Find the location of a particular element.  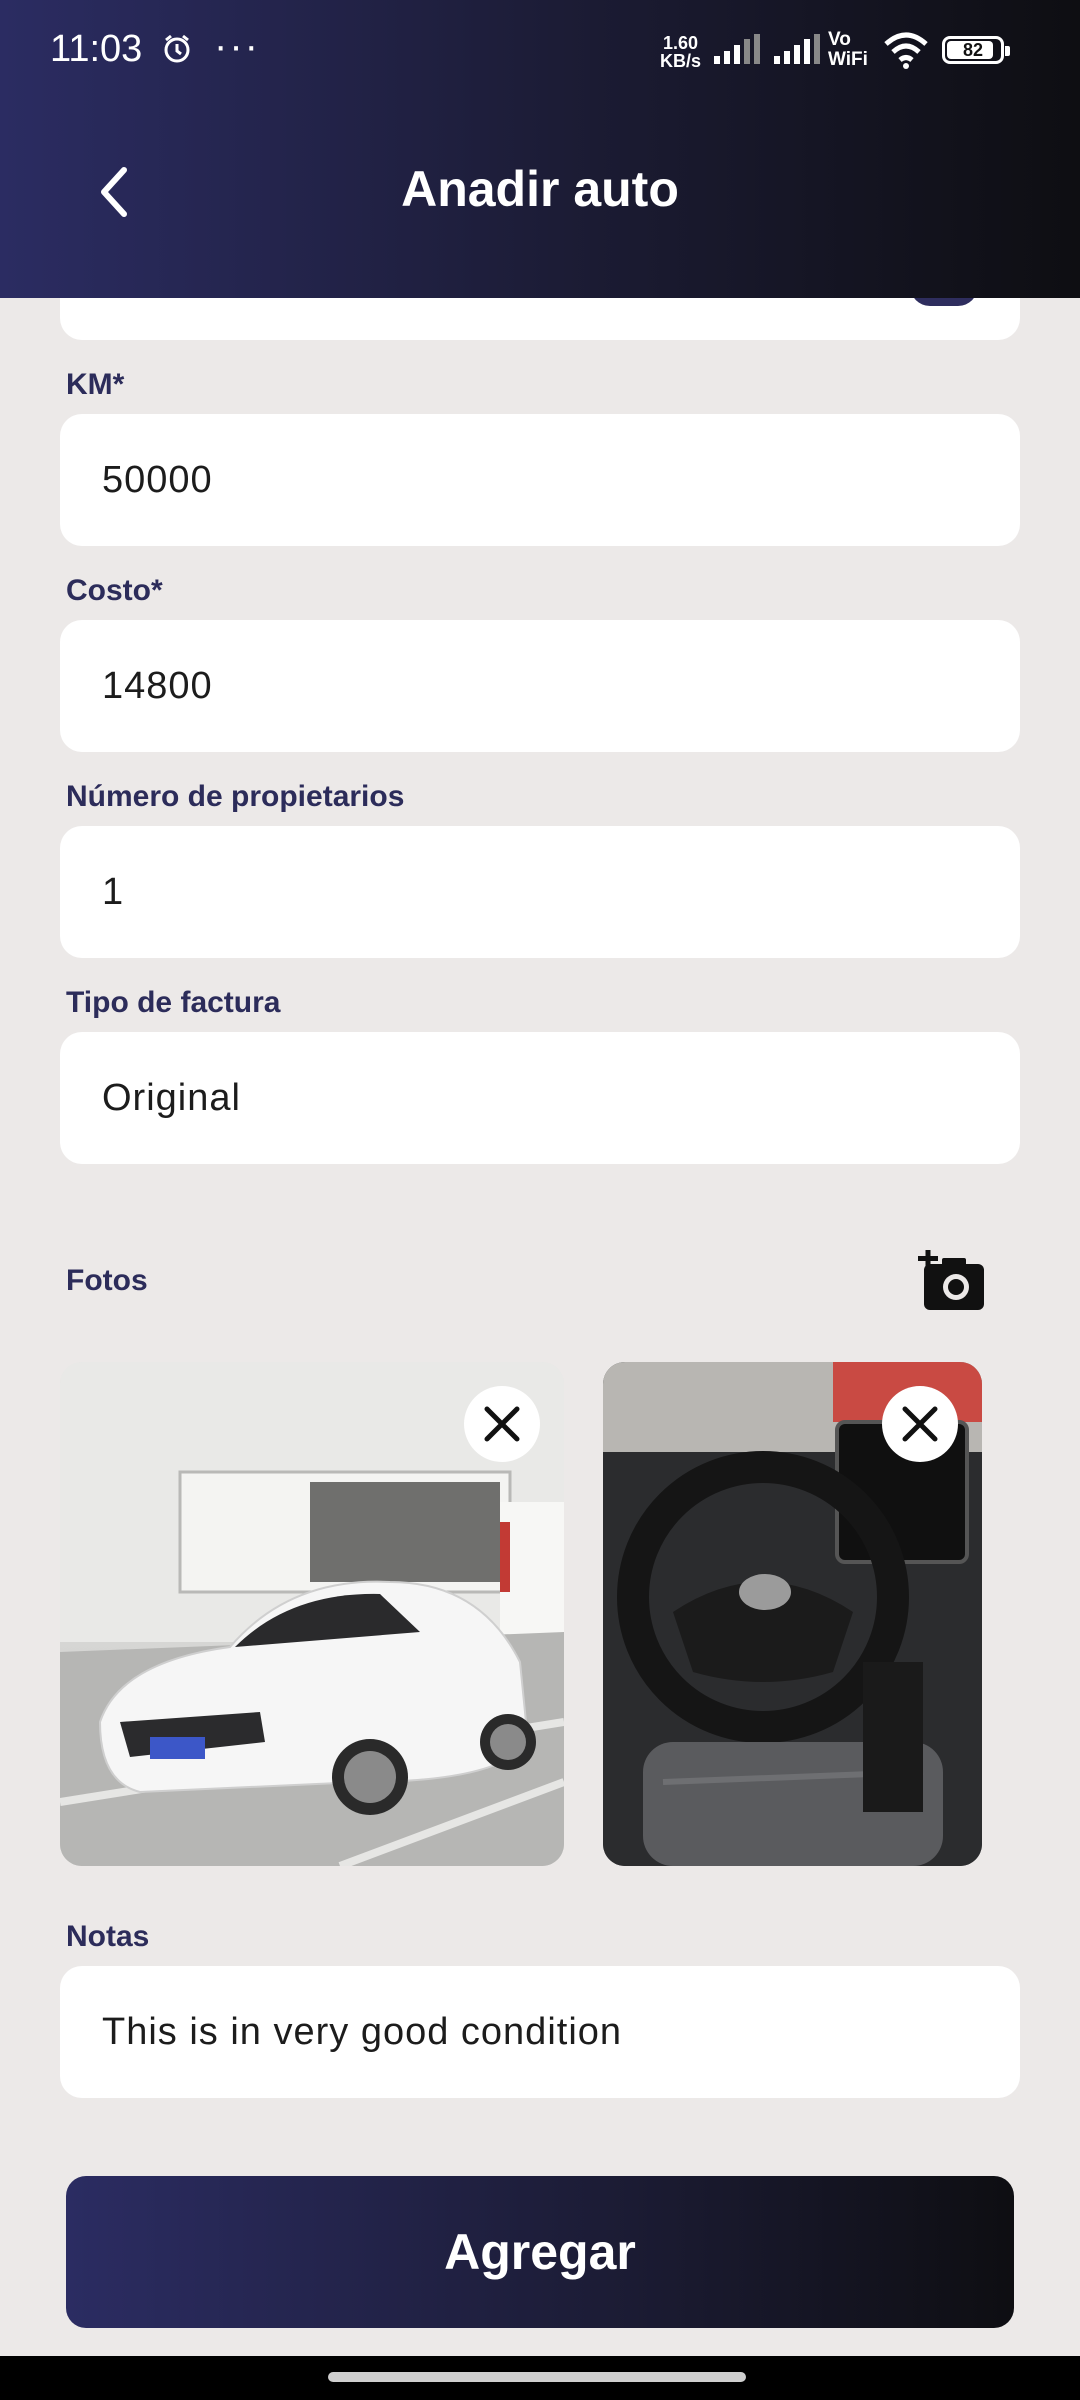

car-photo-exterior is located at coordinates (312, 1614).